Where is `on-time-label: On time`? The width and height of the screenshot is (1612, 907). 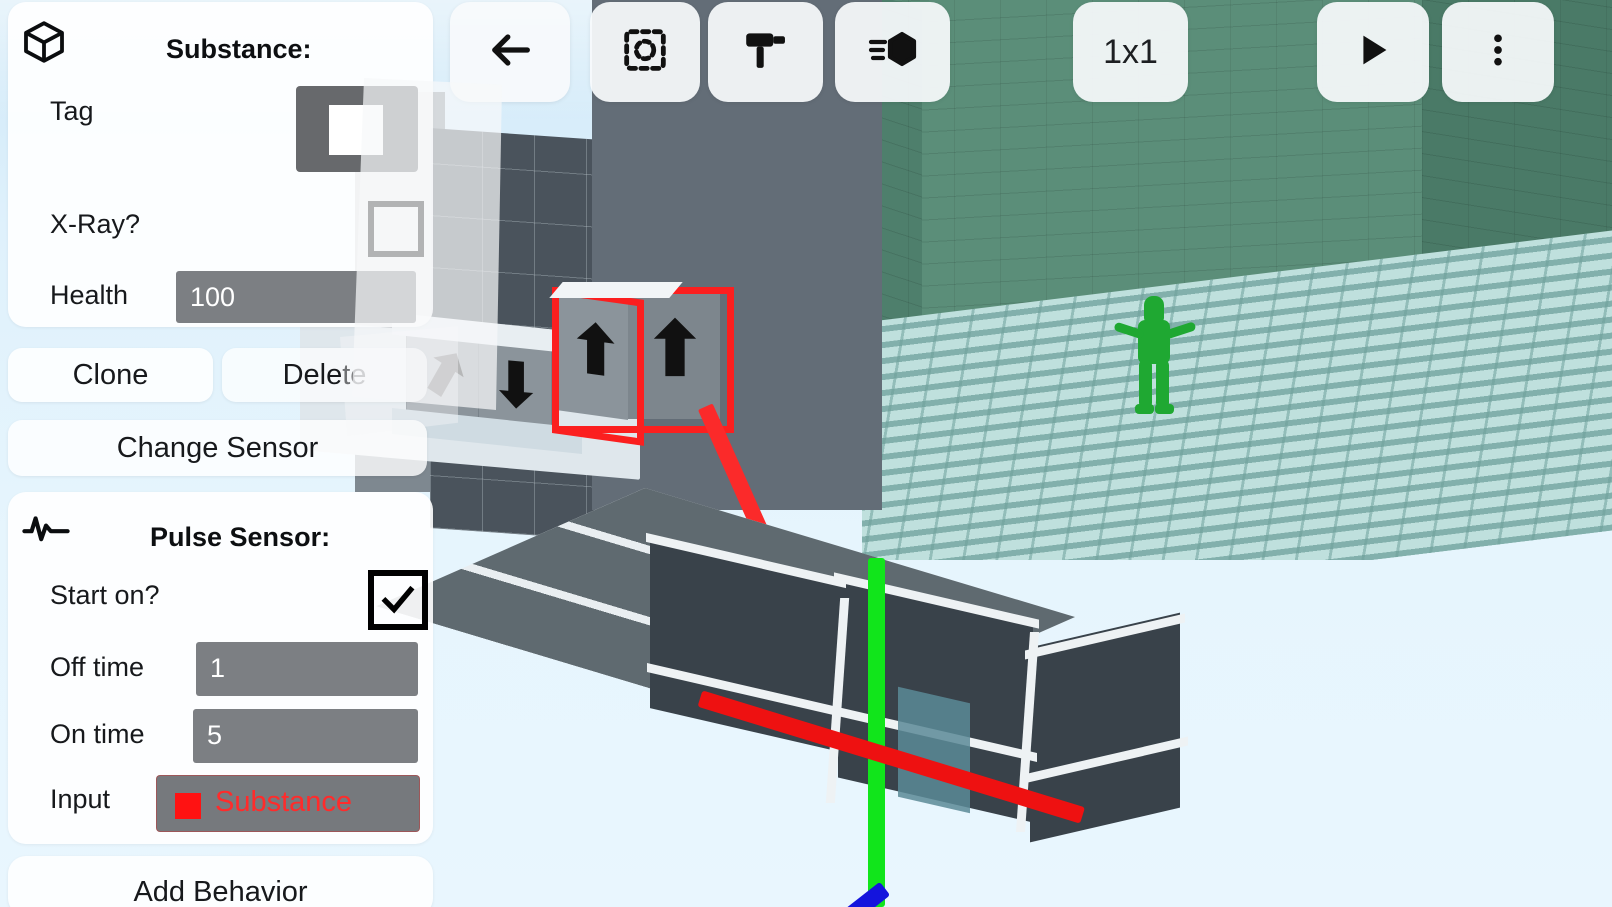 on-time-label: On time is located at coordinates (97, 734).